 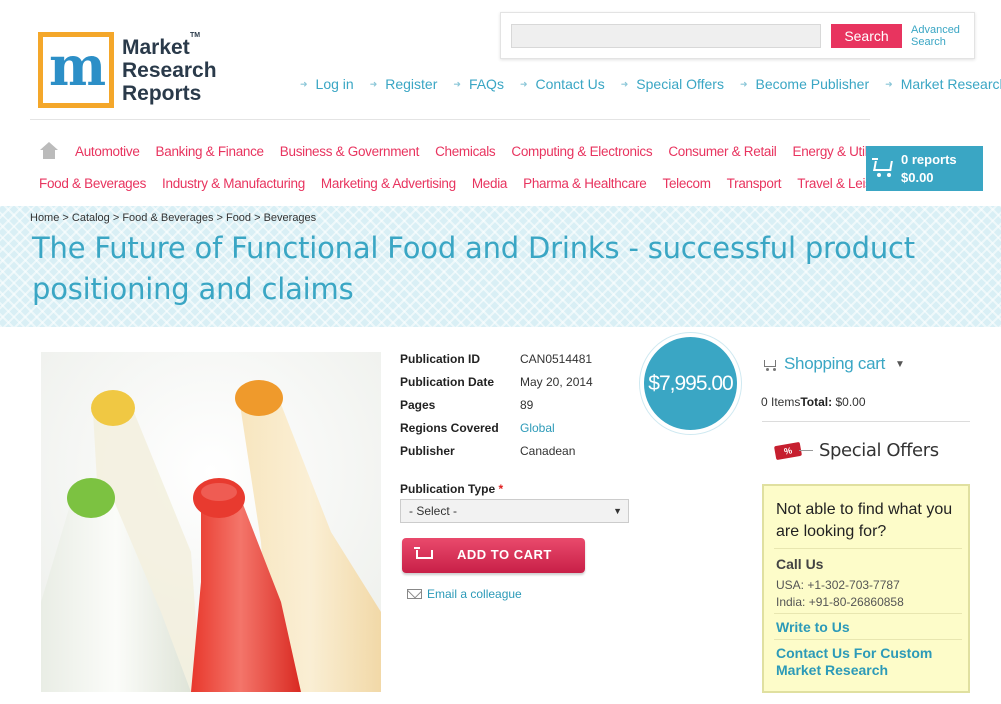 What do you see at coordinates (950, 84) in the screenshot?
I see `nav-label: Market Research Blog` at bounding box center [950, 84].